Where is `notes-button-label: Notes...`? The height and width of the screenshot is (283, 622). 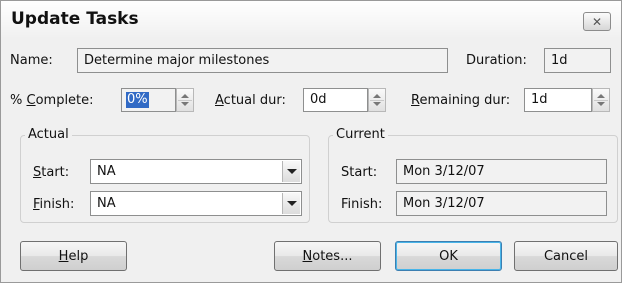 notes-button-label: Notes... is located at coordinates (327, 256).